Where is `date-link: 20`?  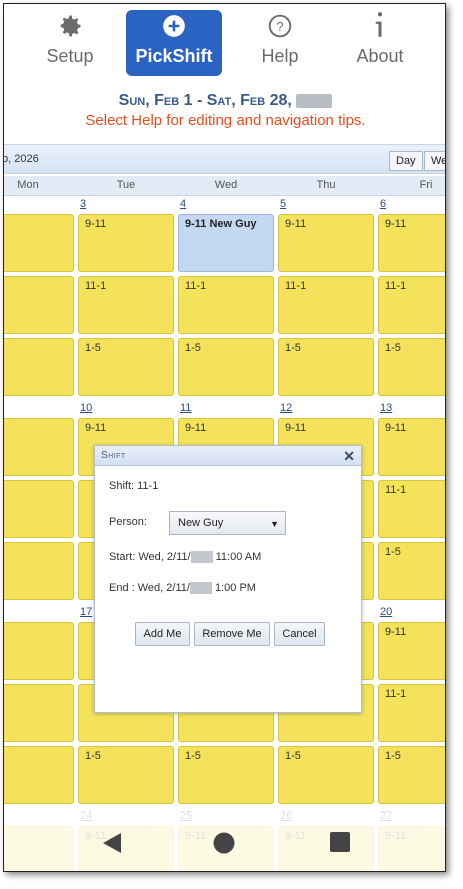 date-link: 20 is located at coordinates (386, 612).